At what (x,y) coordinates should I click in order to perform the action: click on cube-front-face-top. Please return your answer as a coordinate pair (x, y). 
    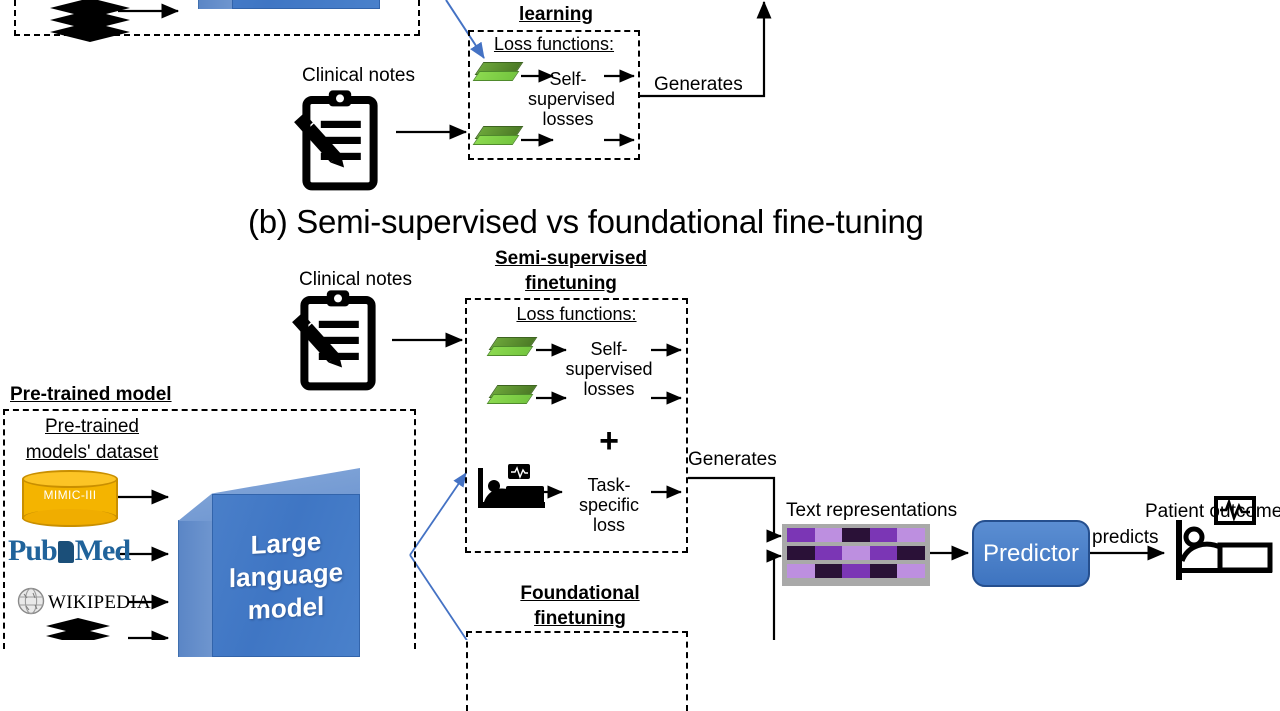
    Looking at the image, I should click on (306, 4).